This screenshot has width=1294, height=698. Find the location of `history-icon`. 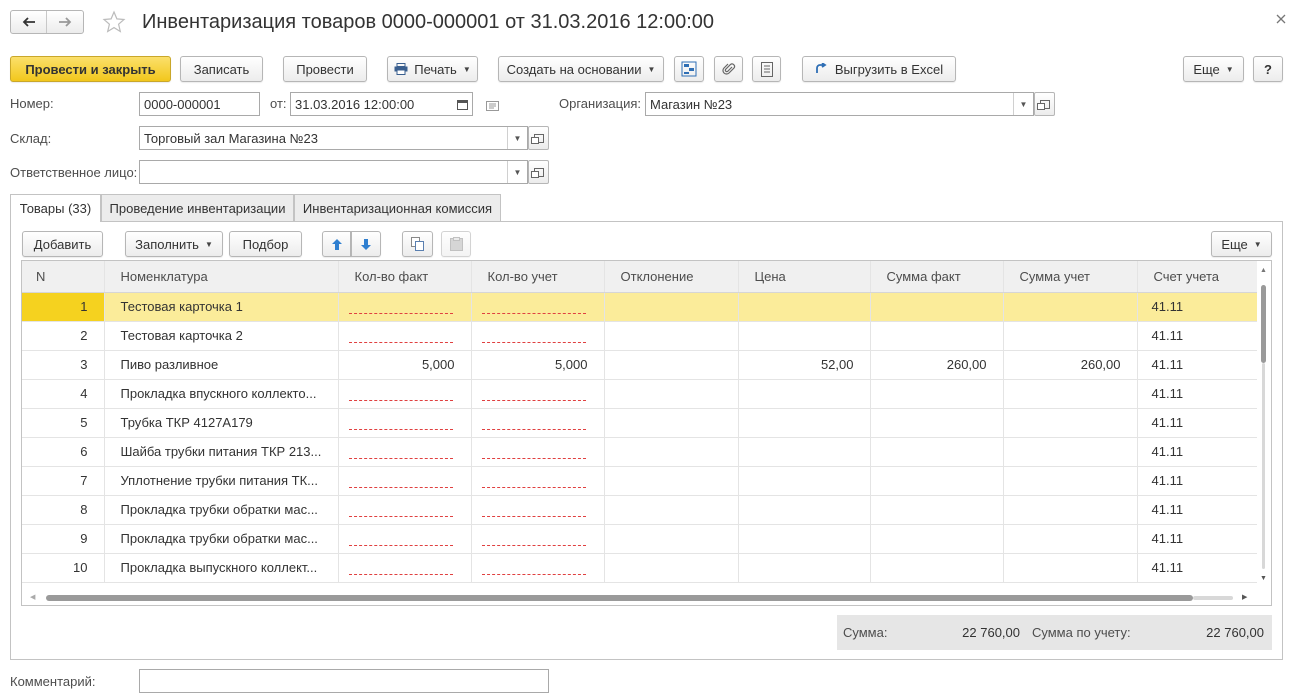

history-icon is located at coordinates (492, 106).